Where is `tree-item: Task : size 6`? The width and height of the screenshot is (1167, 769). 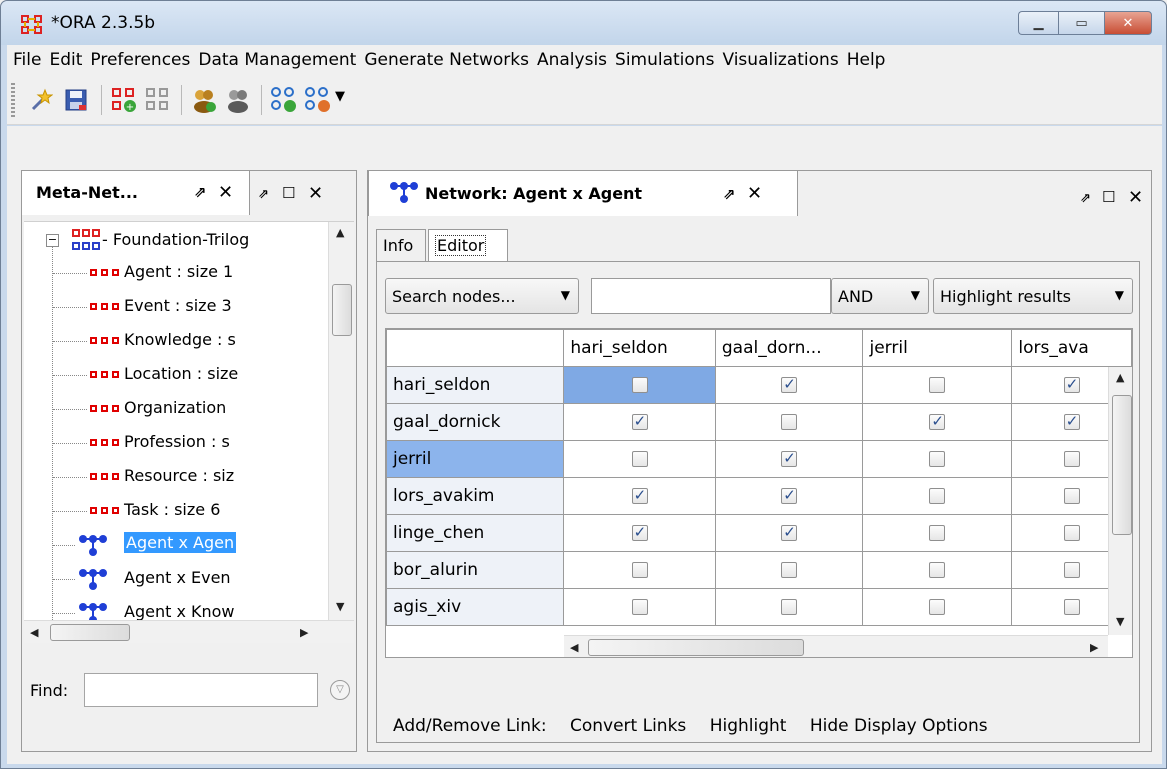
tree-item: Task : size 6 is located at coordinates (179, 511).